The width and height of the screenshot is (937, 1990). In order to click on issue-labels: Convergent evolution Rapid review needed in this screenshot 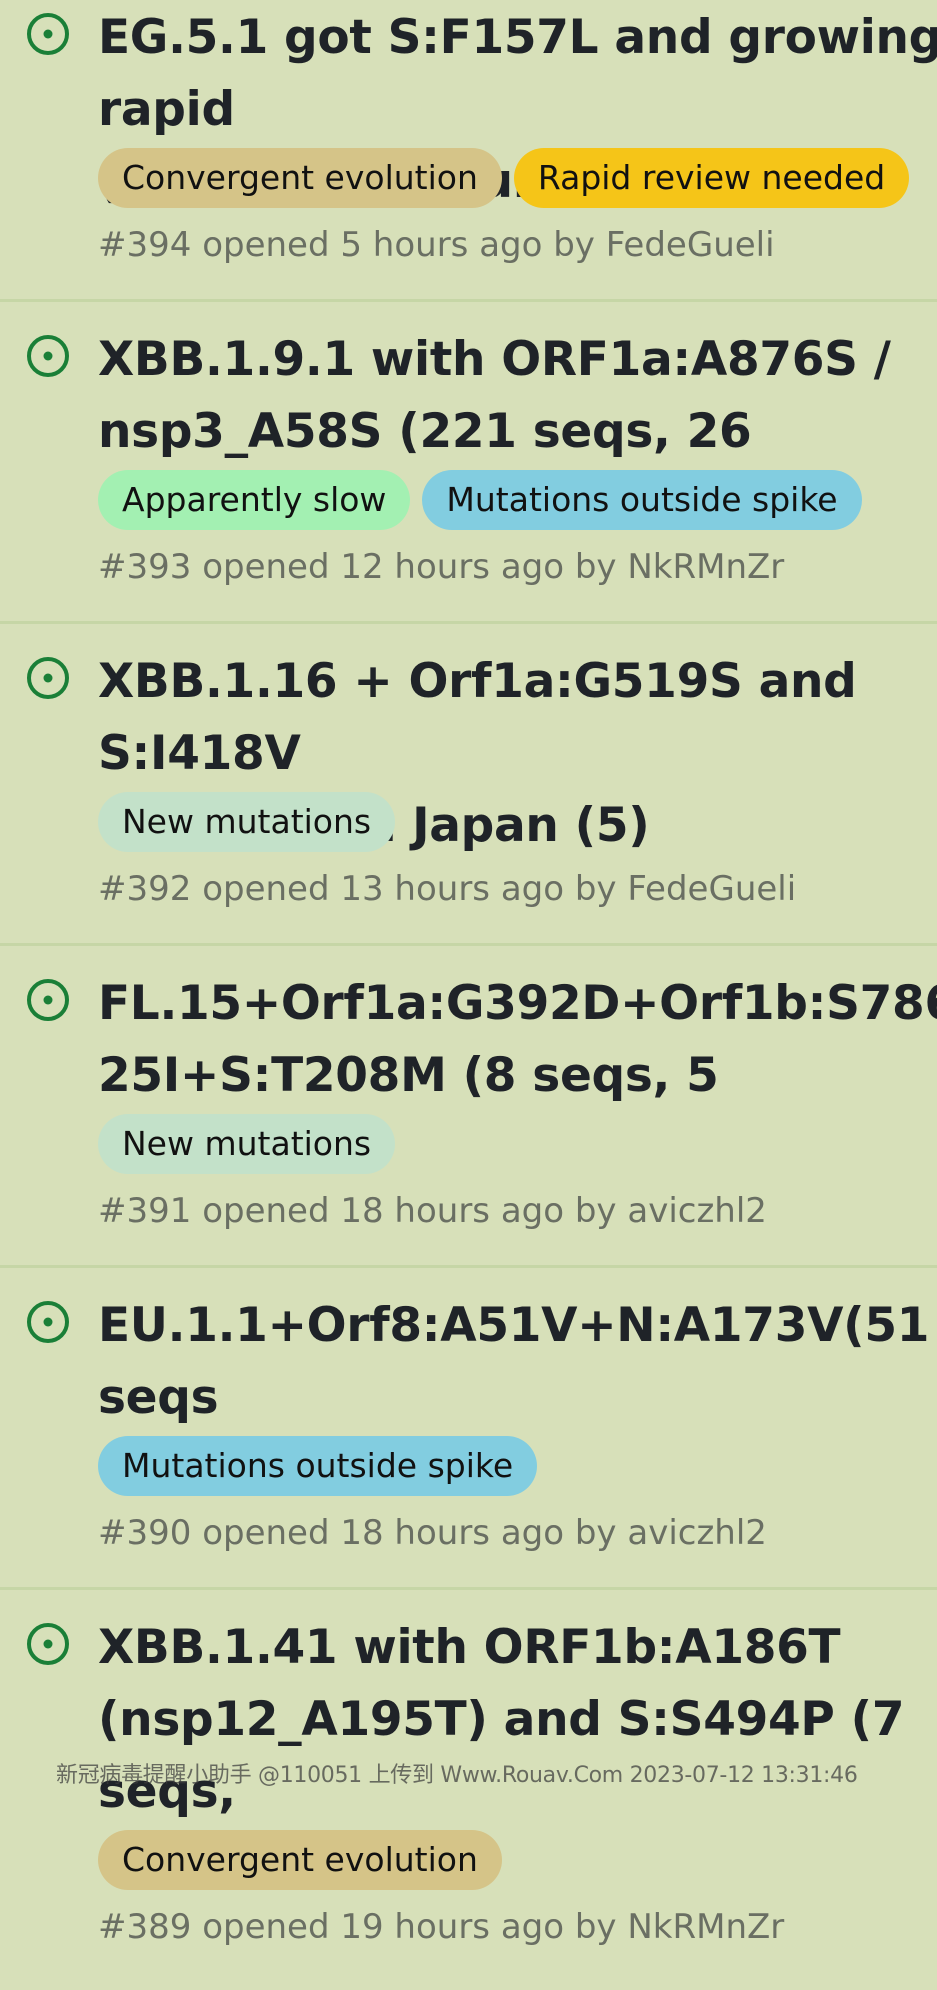, I will do `click(504, 178)`.